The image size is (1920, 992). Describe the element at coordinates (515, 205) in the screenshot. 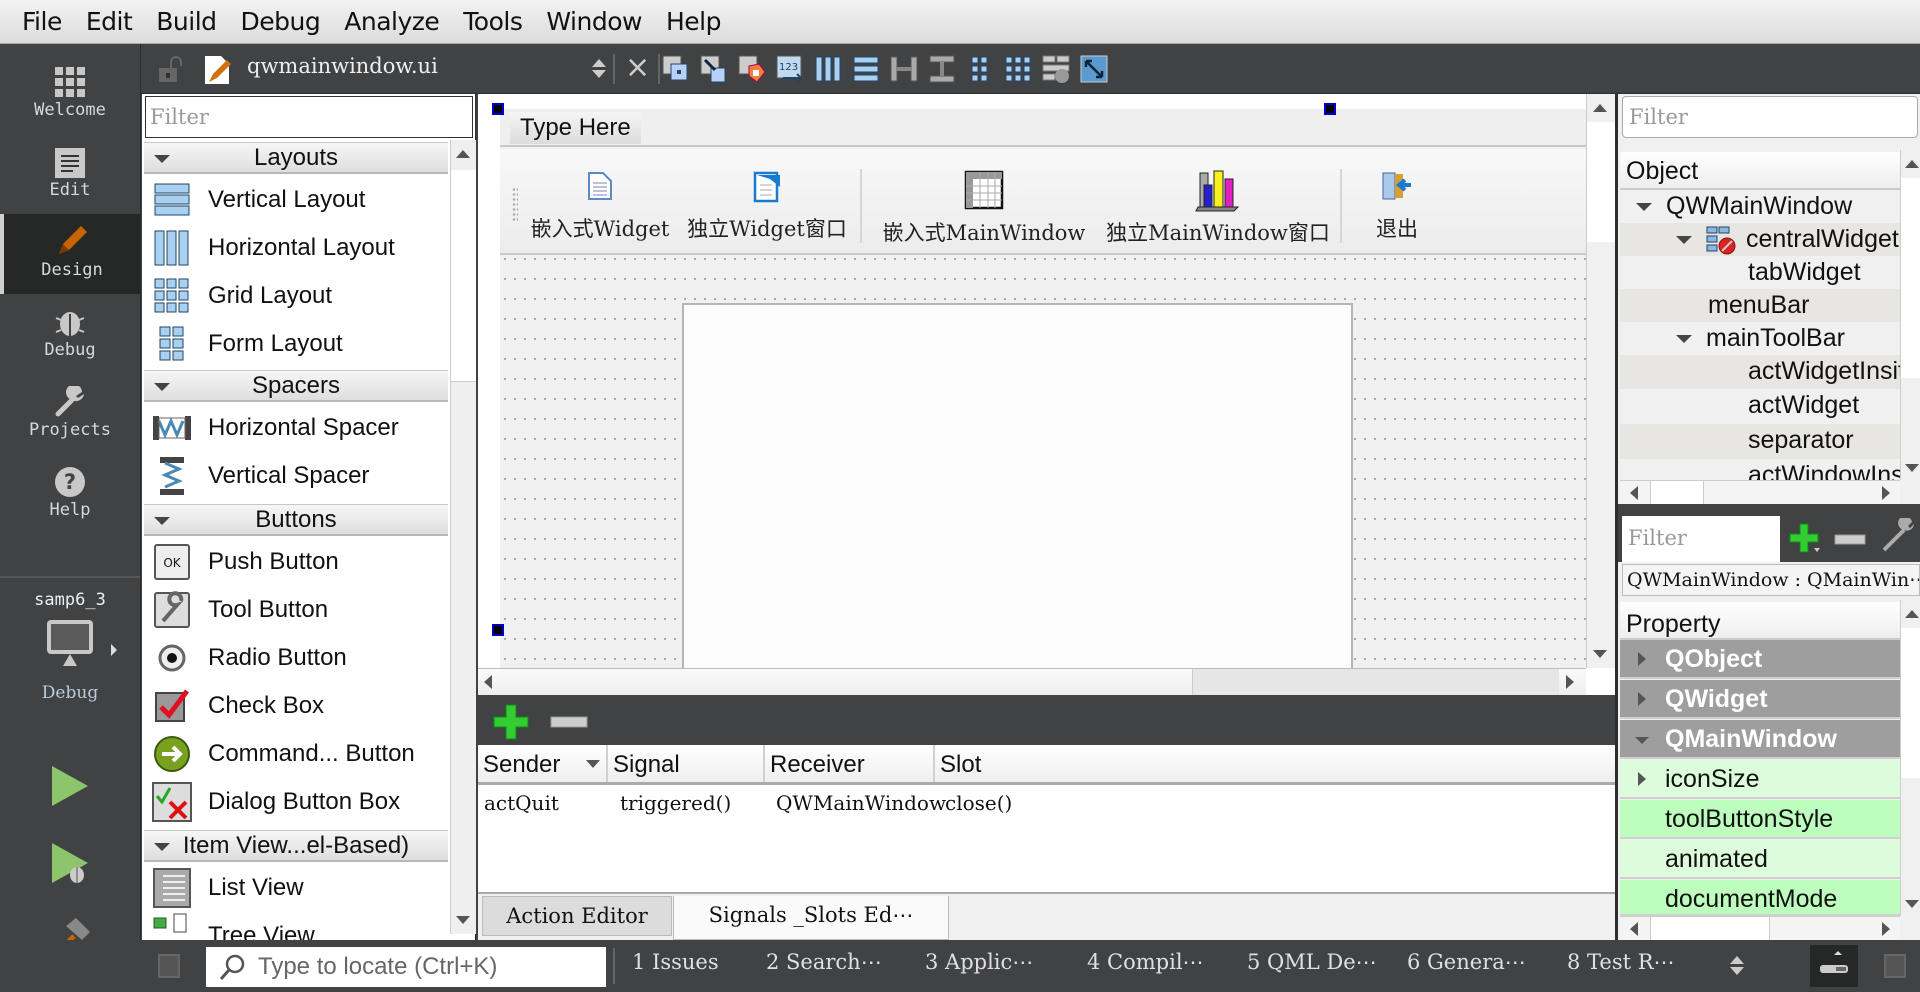

I see `toolbar-grip` at that location.